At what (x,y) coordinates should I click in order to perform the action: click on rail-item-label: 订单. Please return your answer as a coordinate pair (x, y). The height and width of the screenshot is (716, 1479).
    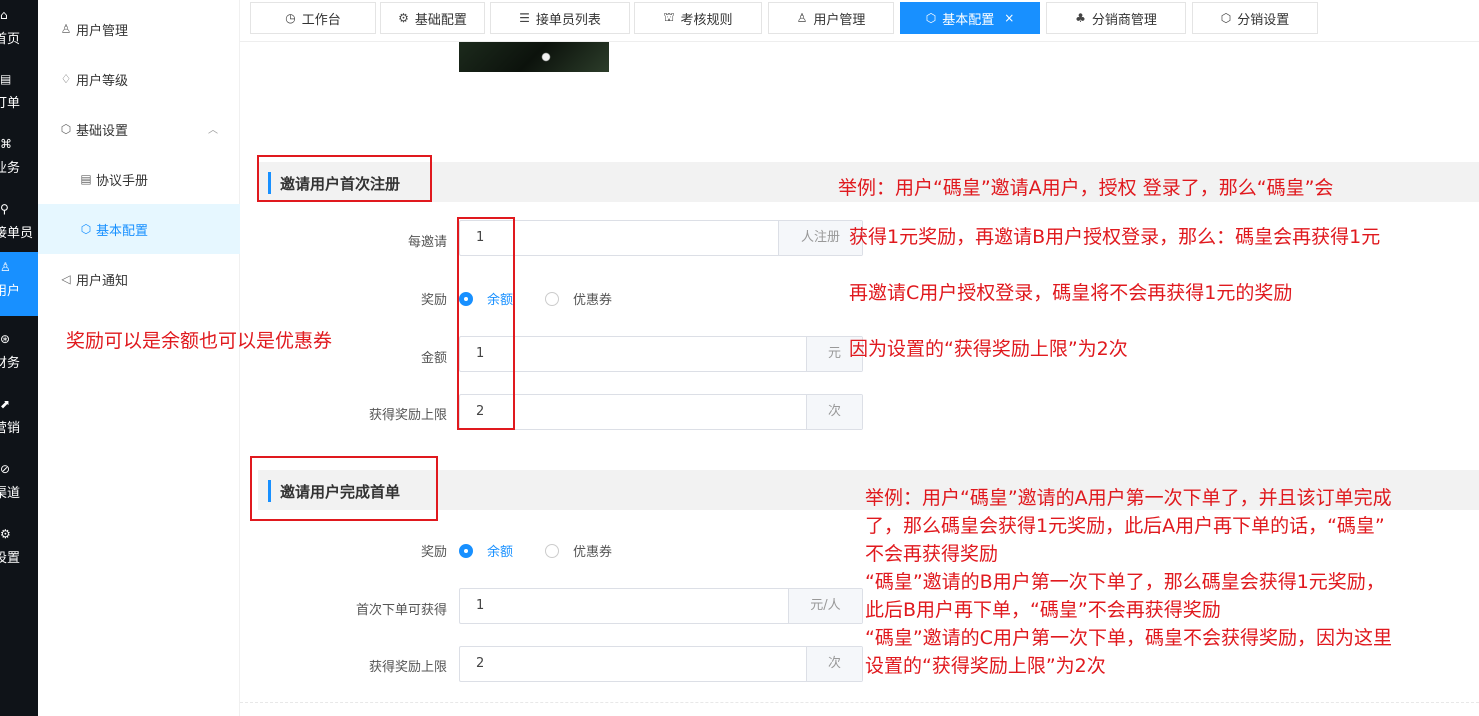
    Looking at the image, I should click on (10, 103).